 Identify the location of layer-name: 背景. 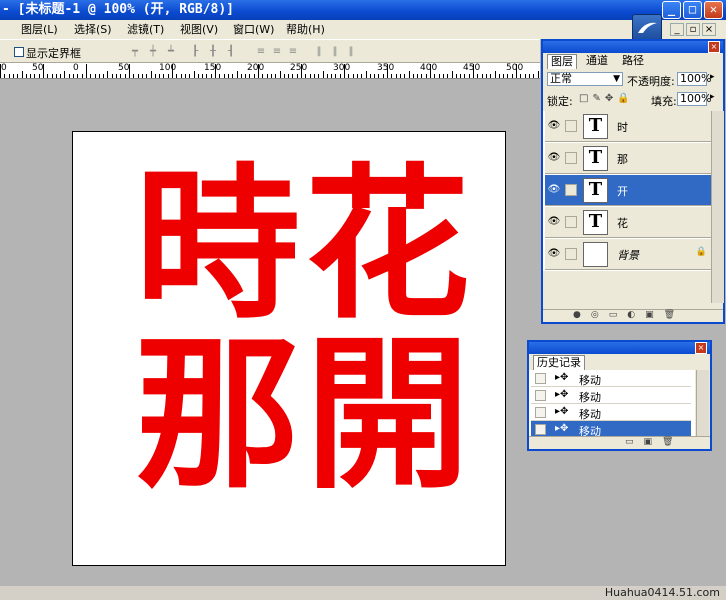
(628, 255).